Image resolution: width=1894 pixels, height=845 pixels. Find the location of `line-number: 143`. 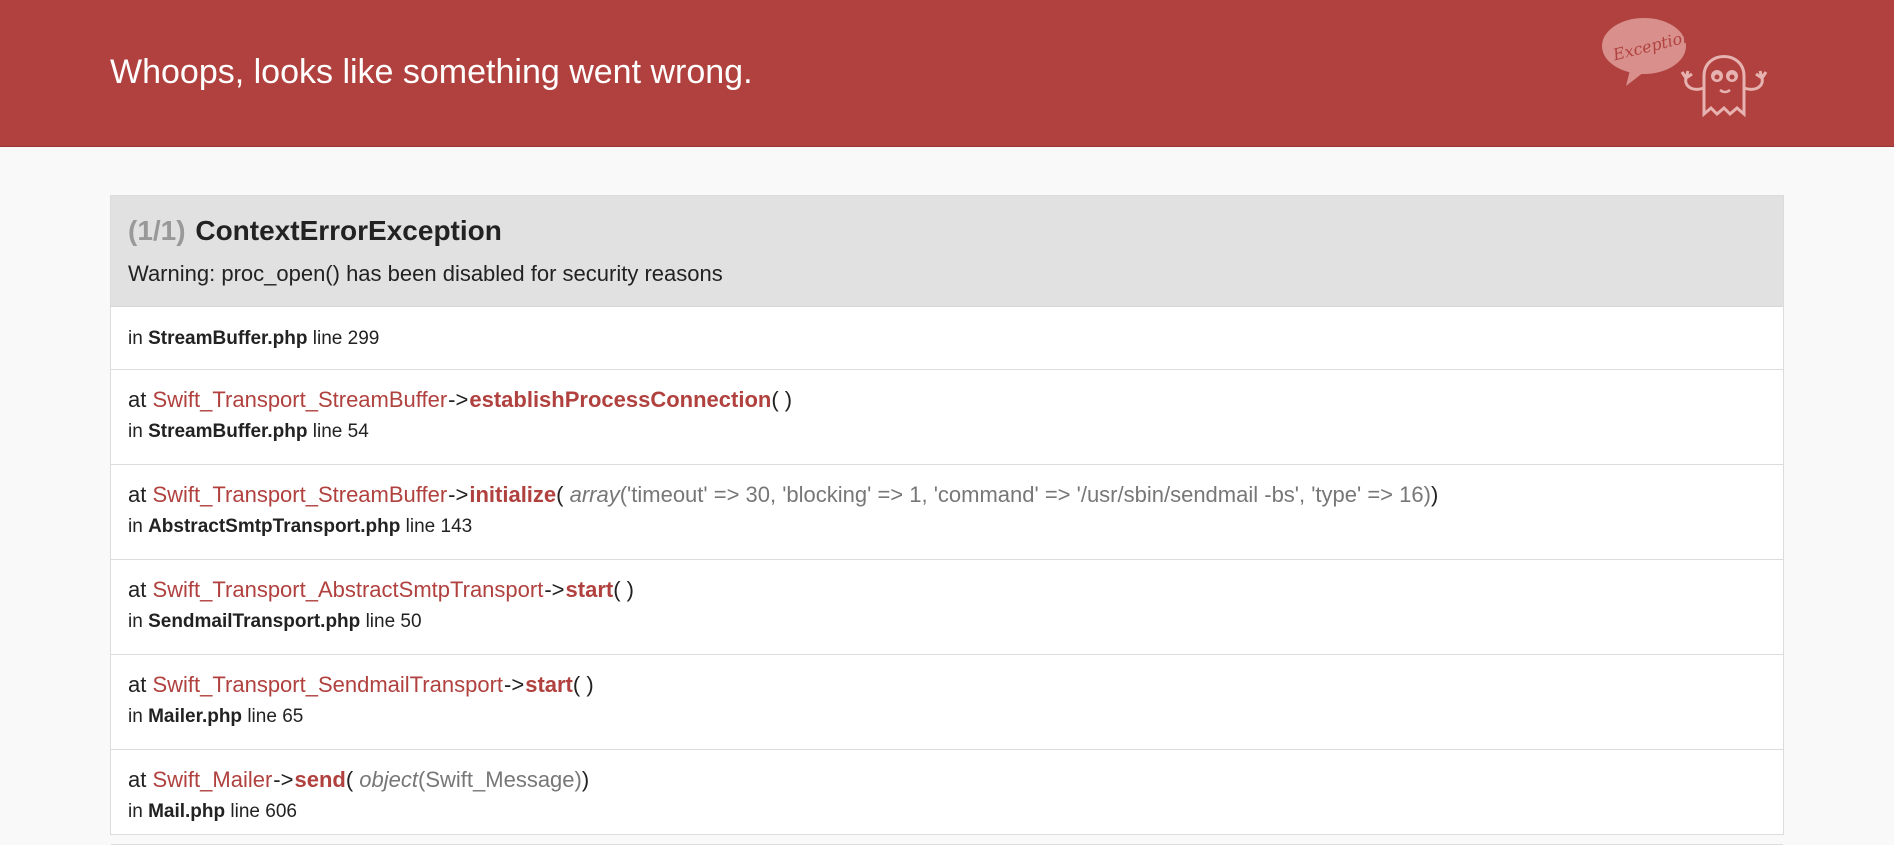

line-number: 143 is located at coordinates (456, 526).